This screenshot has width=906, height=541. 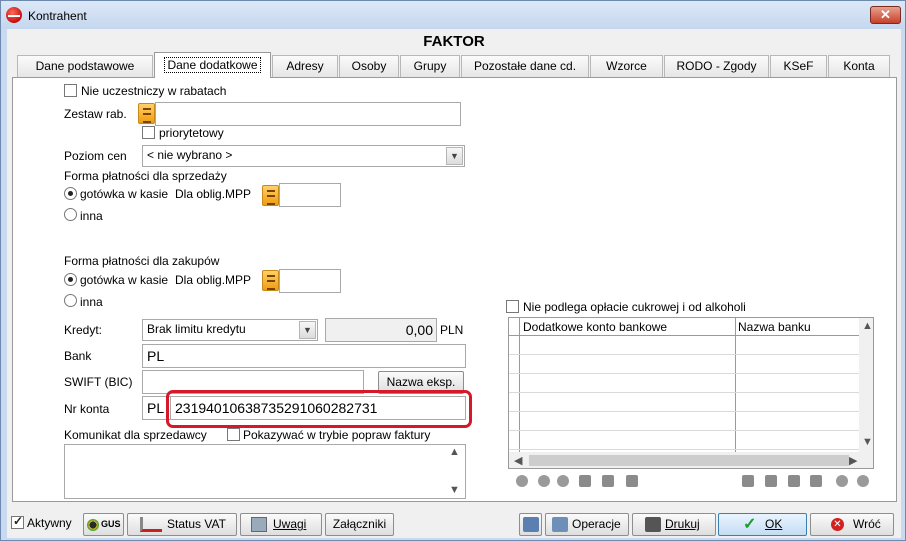 I want to click on bank-input: PL, so click(x=304, y=356).